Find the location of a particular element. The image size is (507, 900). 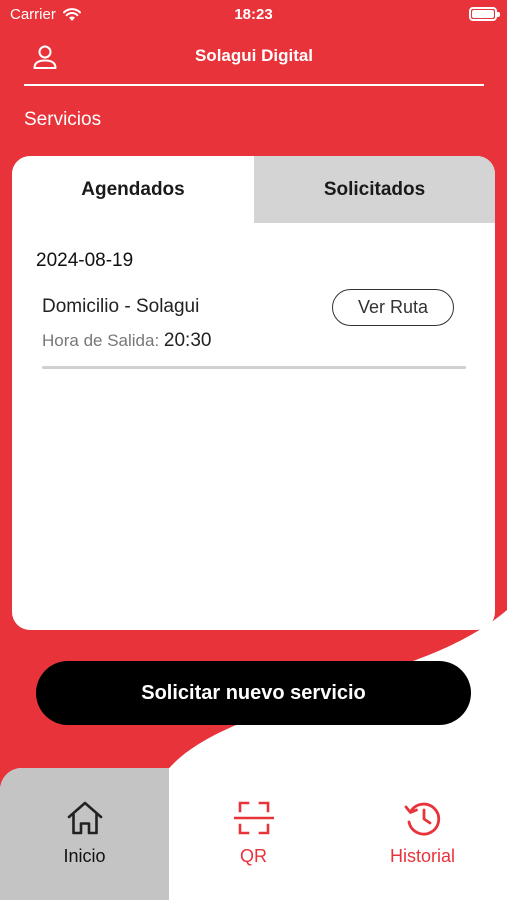

nav-label-historial: Historial is located at coordinates (422, 856).